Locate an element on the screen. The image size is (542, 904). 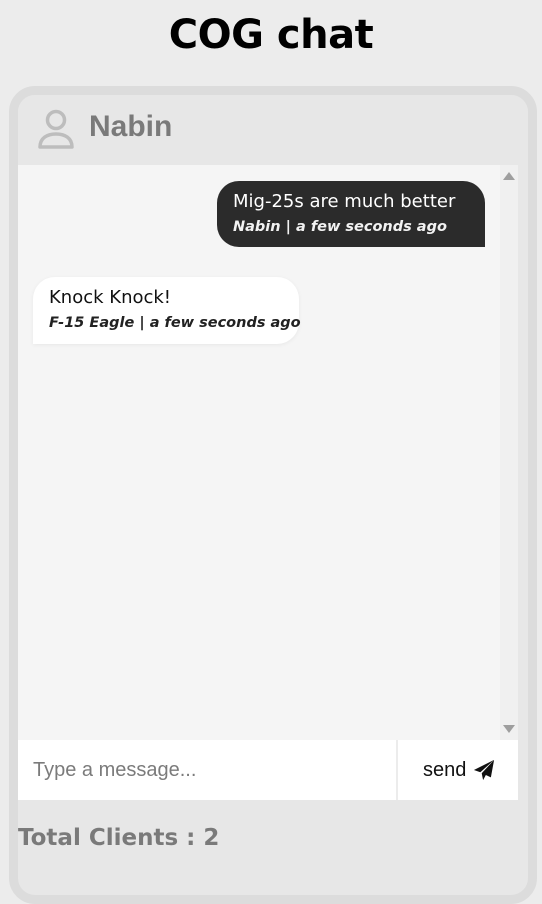
message-input is located at coordinates (208, 770).